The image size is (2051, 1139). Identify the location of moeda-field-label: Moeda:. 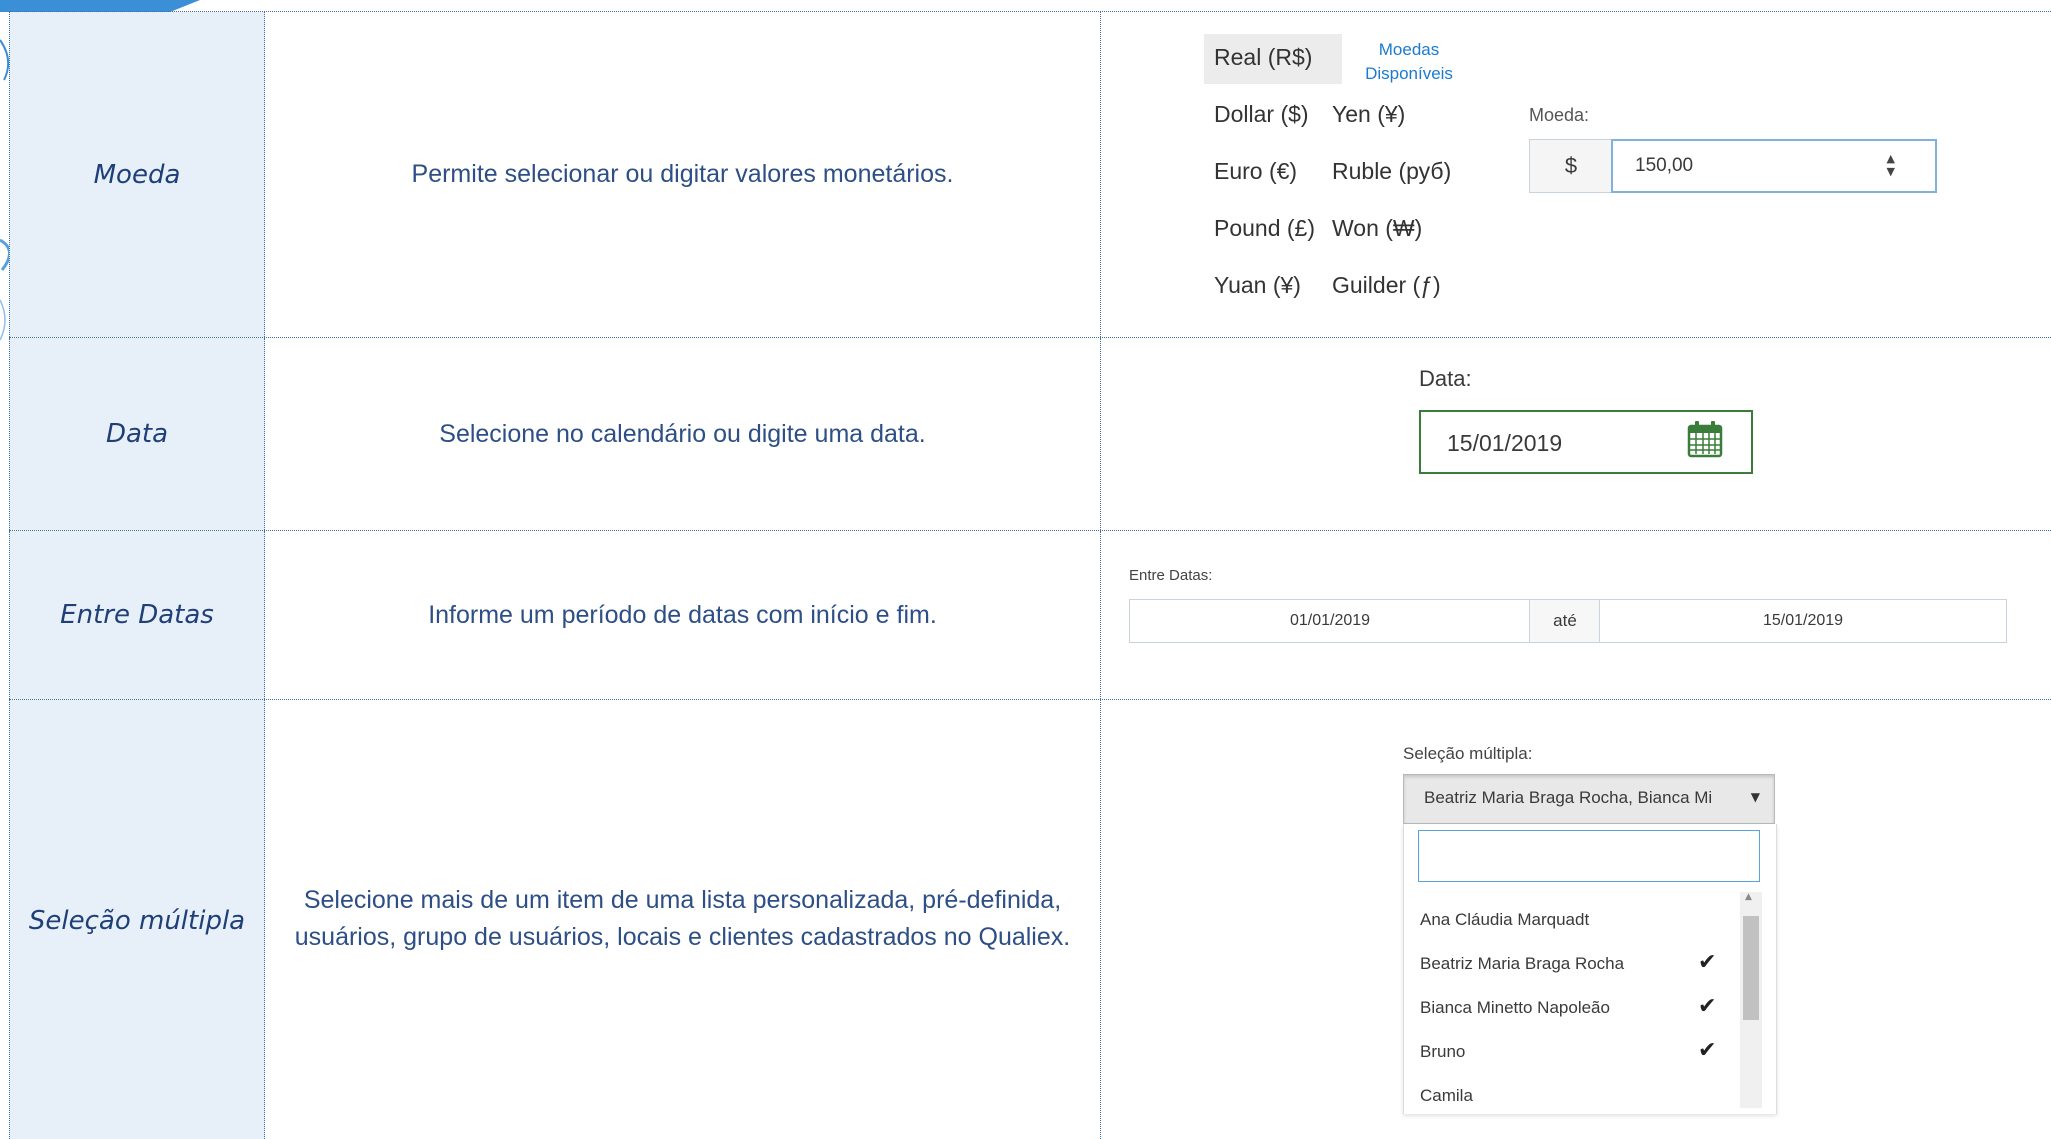
(1559, 115).